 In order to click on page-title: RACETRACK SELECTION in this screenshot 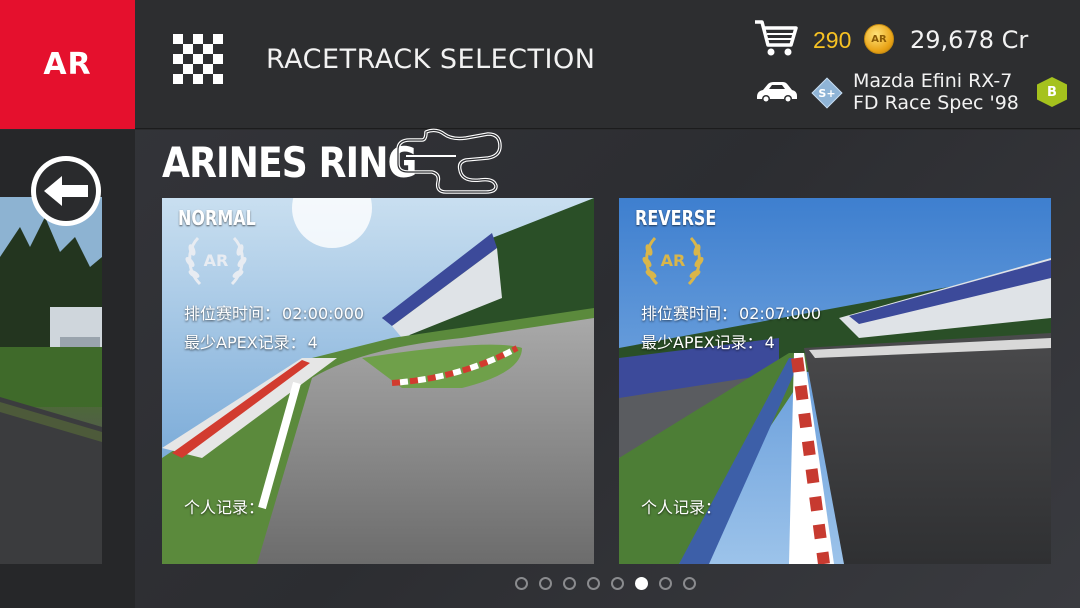, I will do `click(431, 59)`.